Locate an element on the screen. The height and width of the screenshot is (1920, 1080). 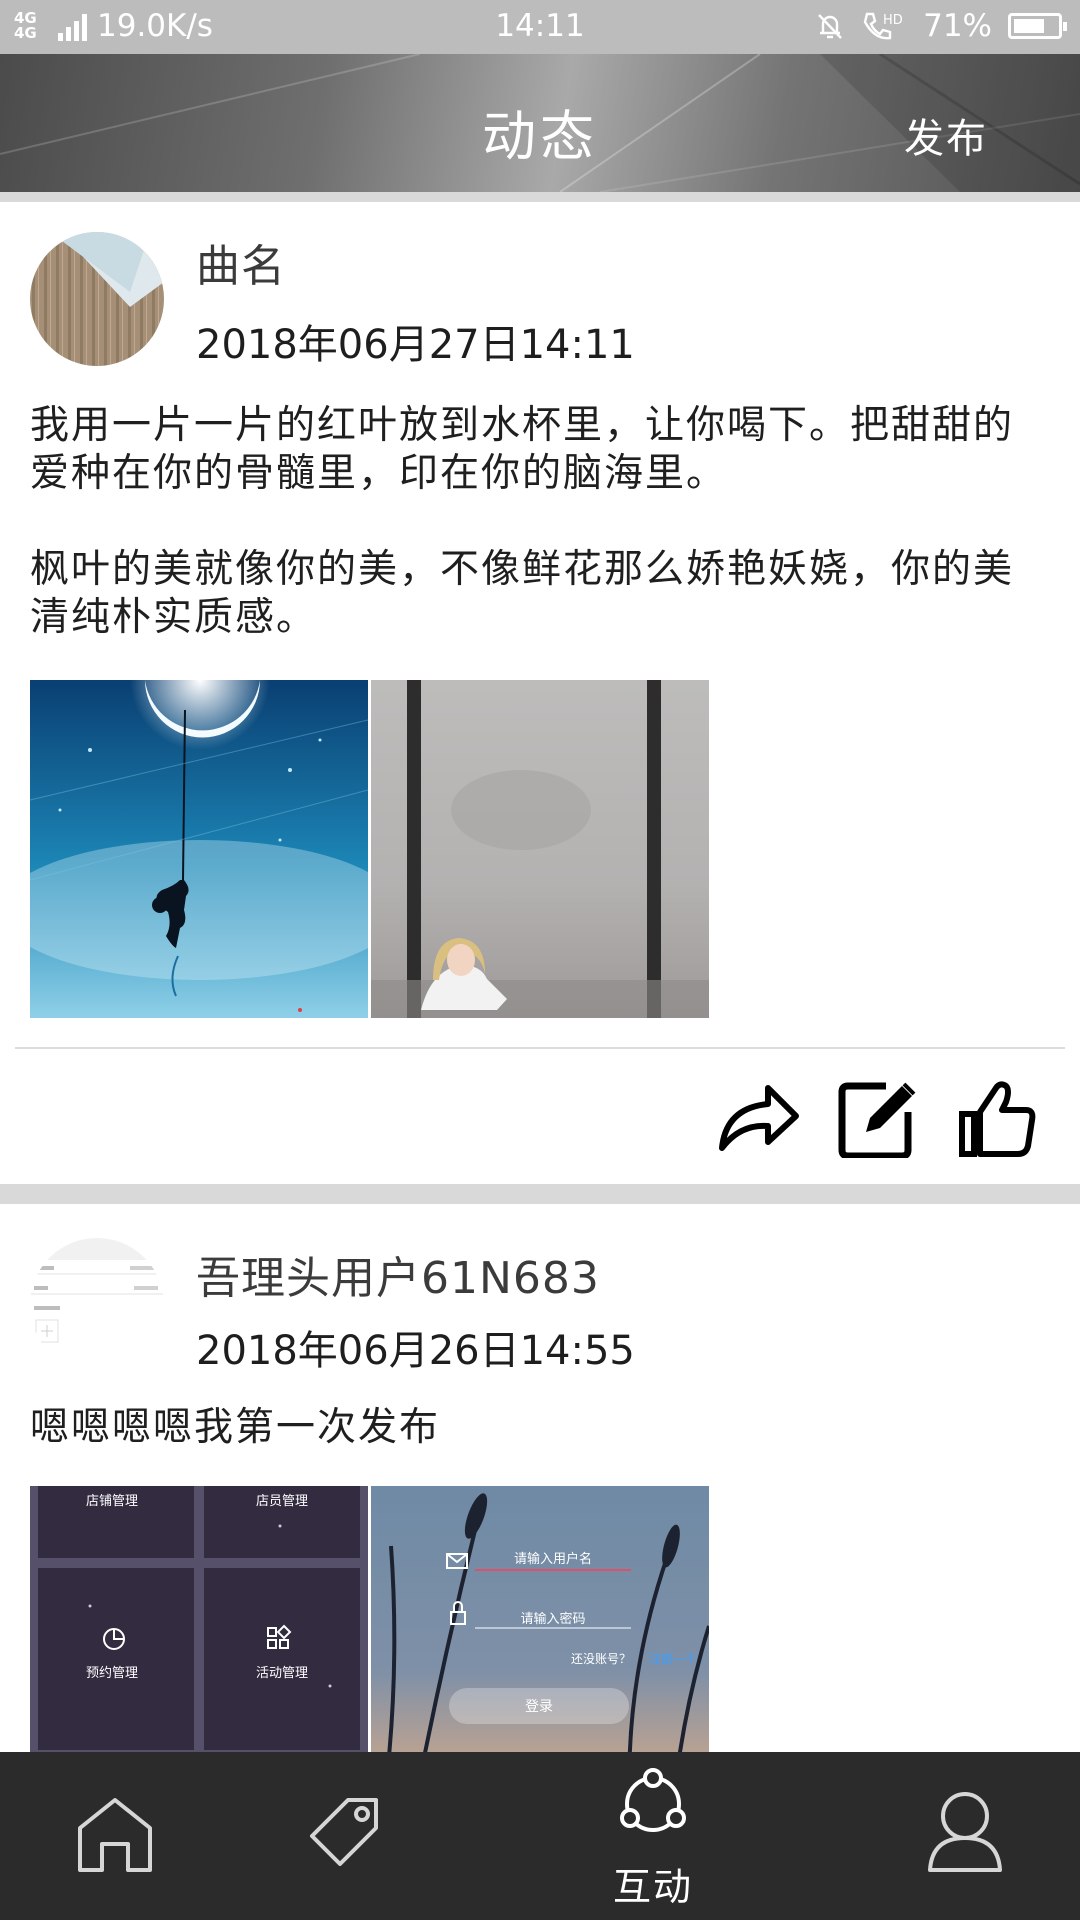
status-right: HD 71% is located at coordinates (941, 26).